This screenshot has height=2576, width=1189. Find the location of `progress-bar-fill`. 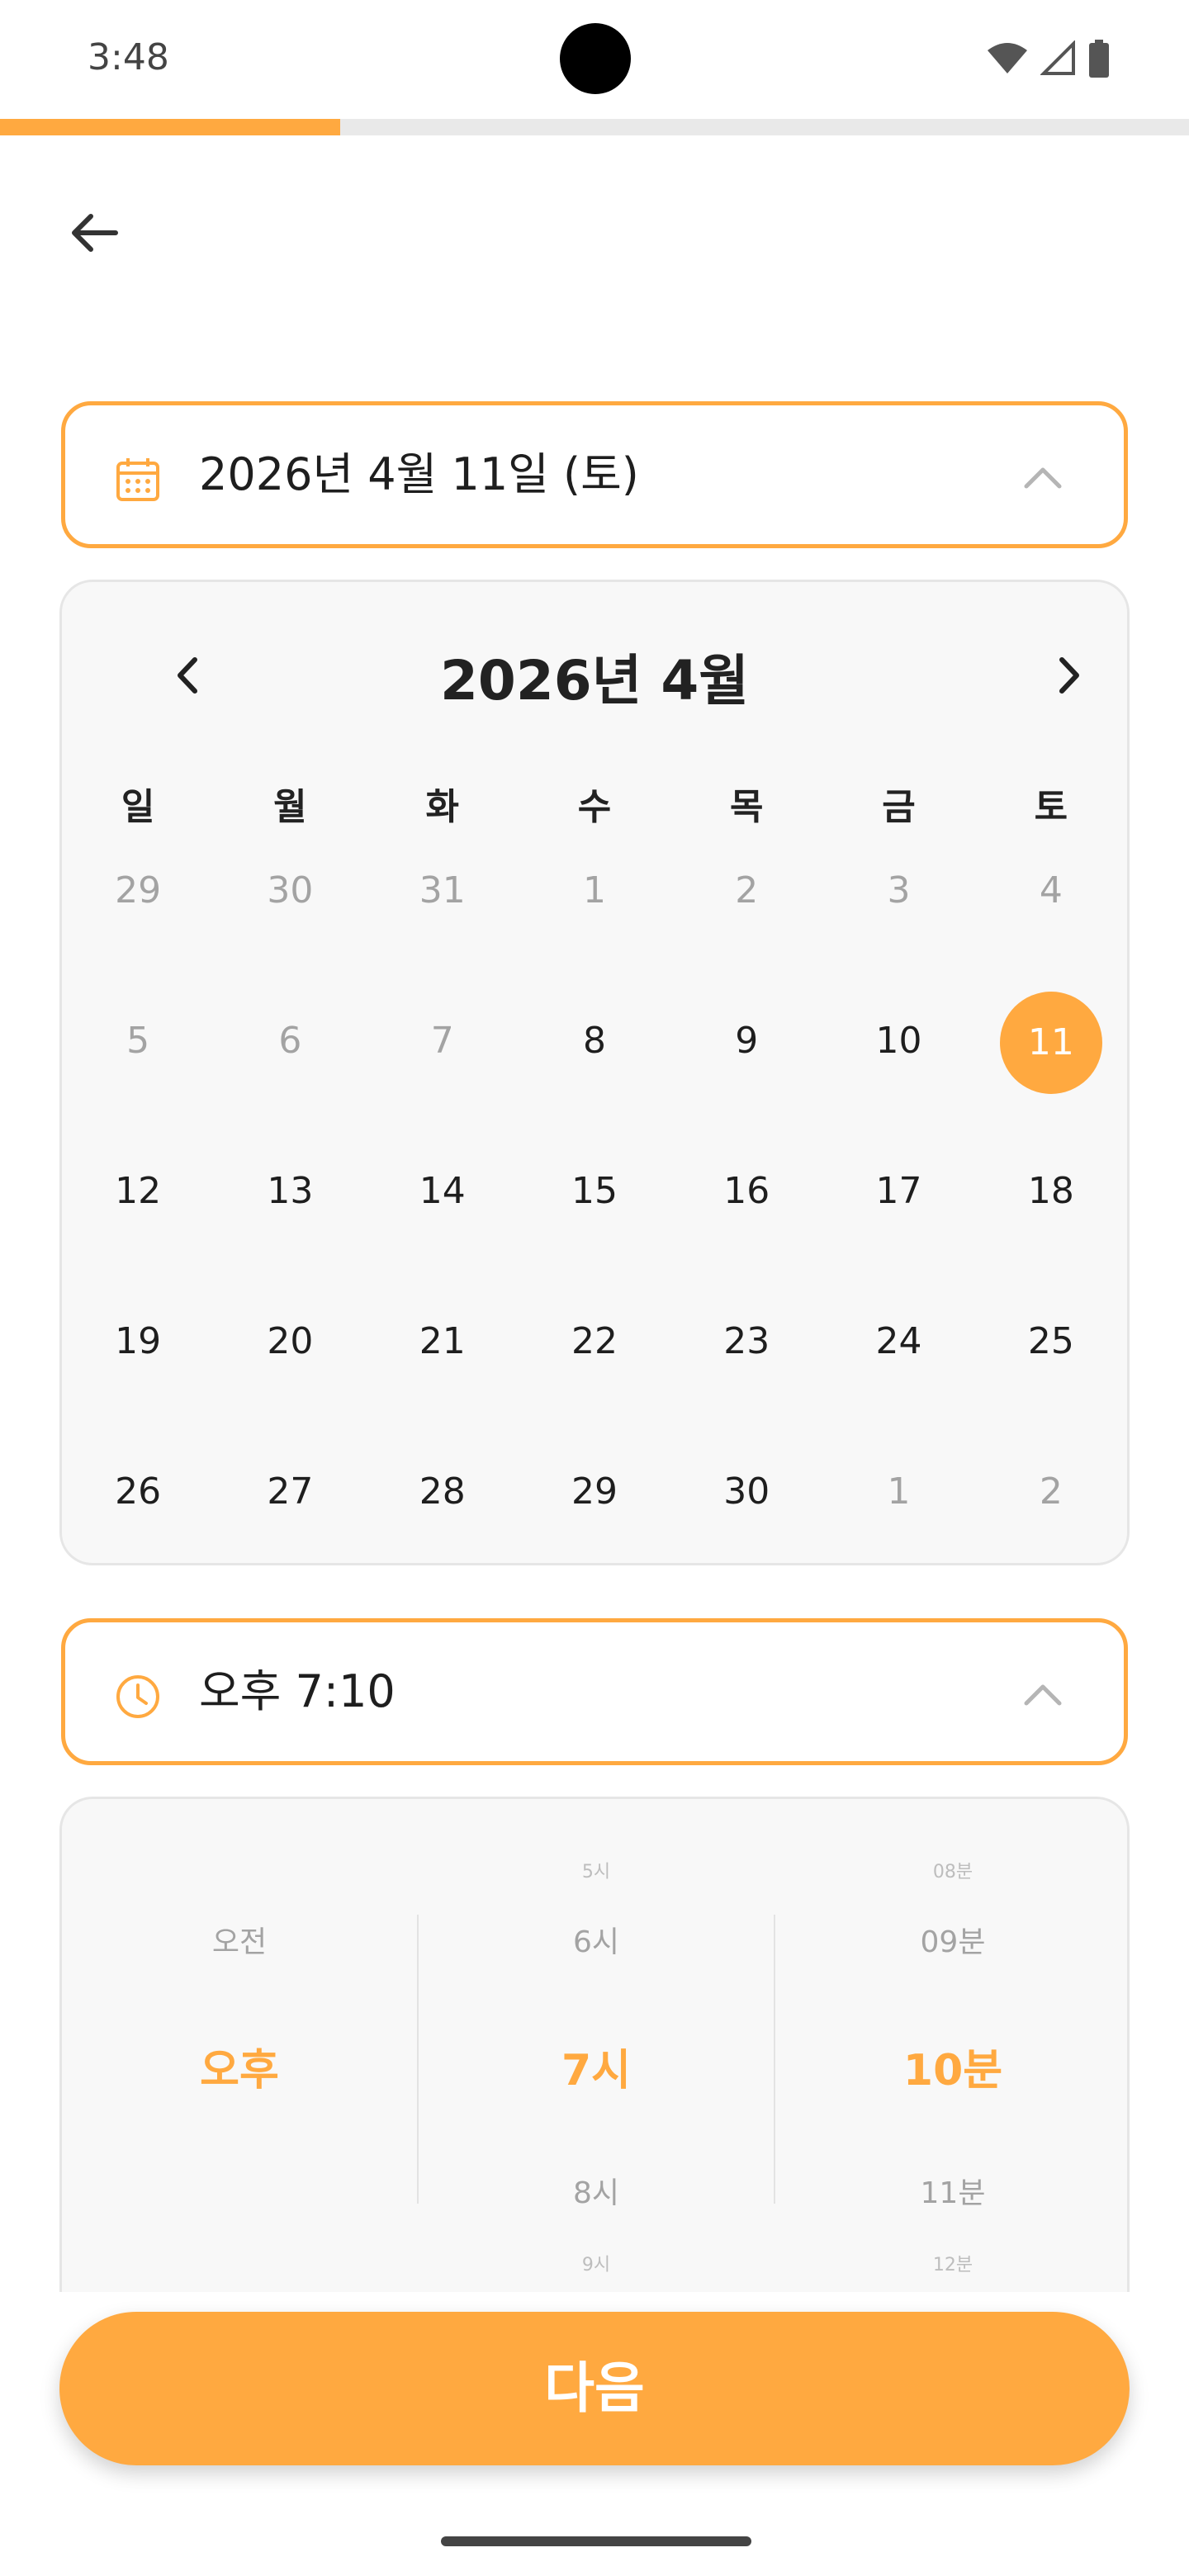

progress-bar-fill is located at coordinates (170, 127).